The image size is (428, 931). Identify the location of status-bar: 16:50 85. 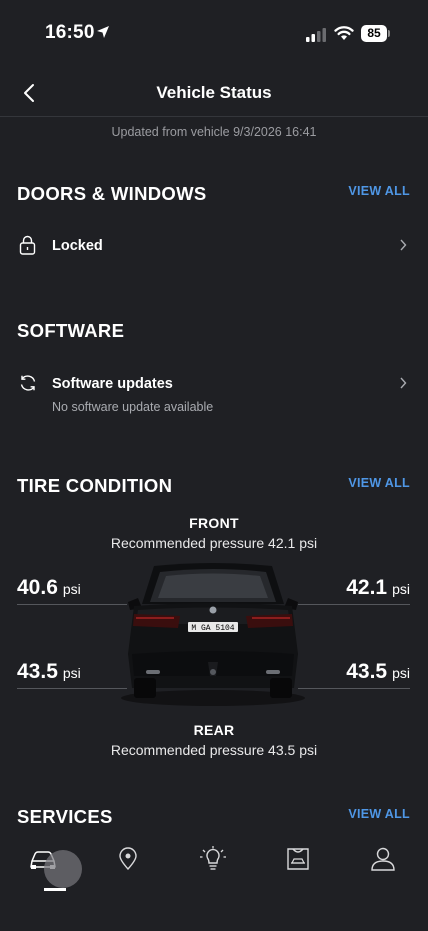
(214, 35).